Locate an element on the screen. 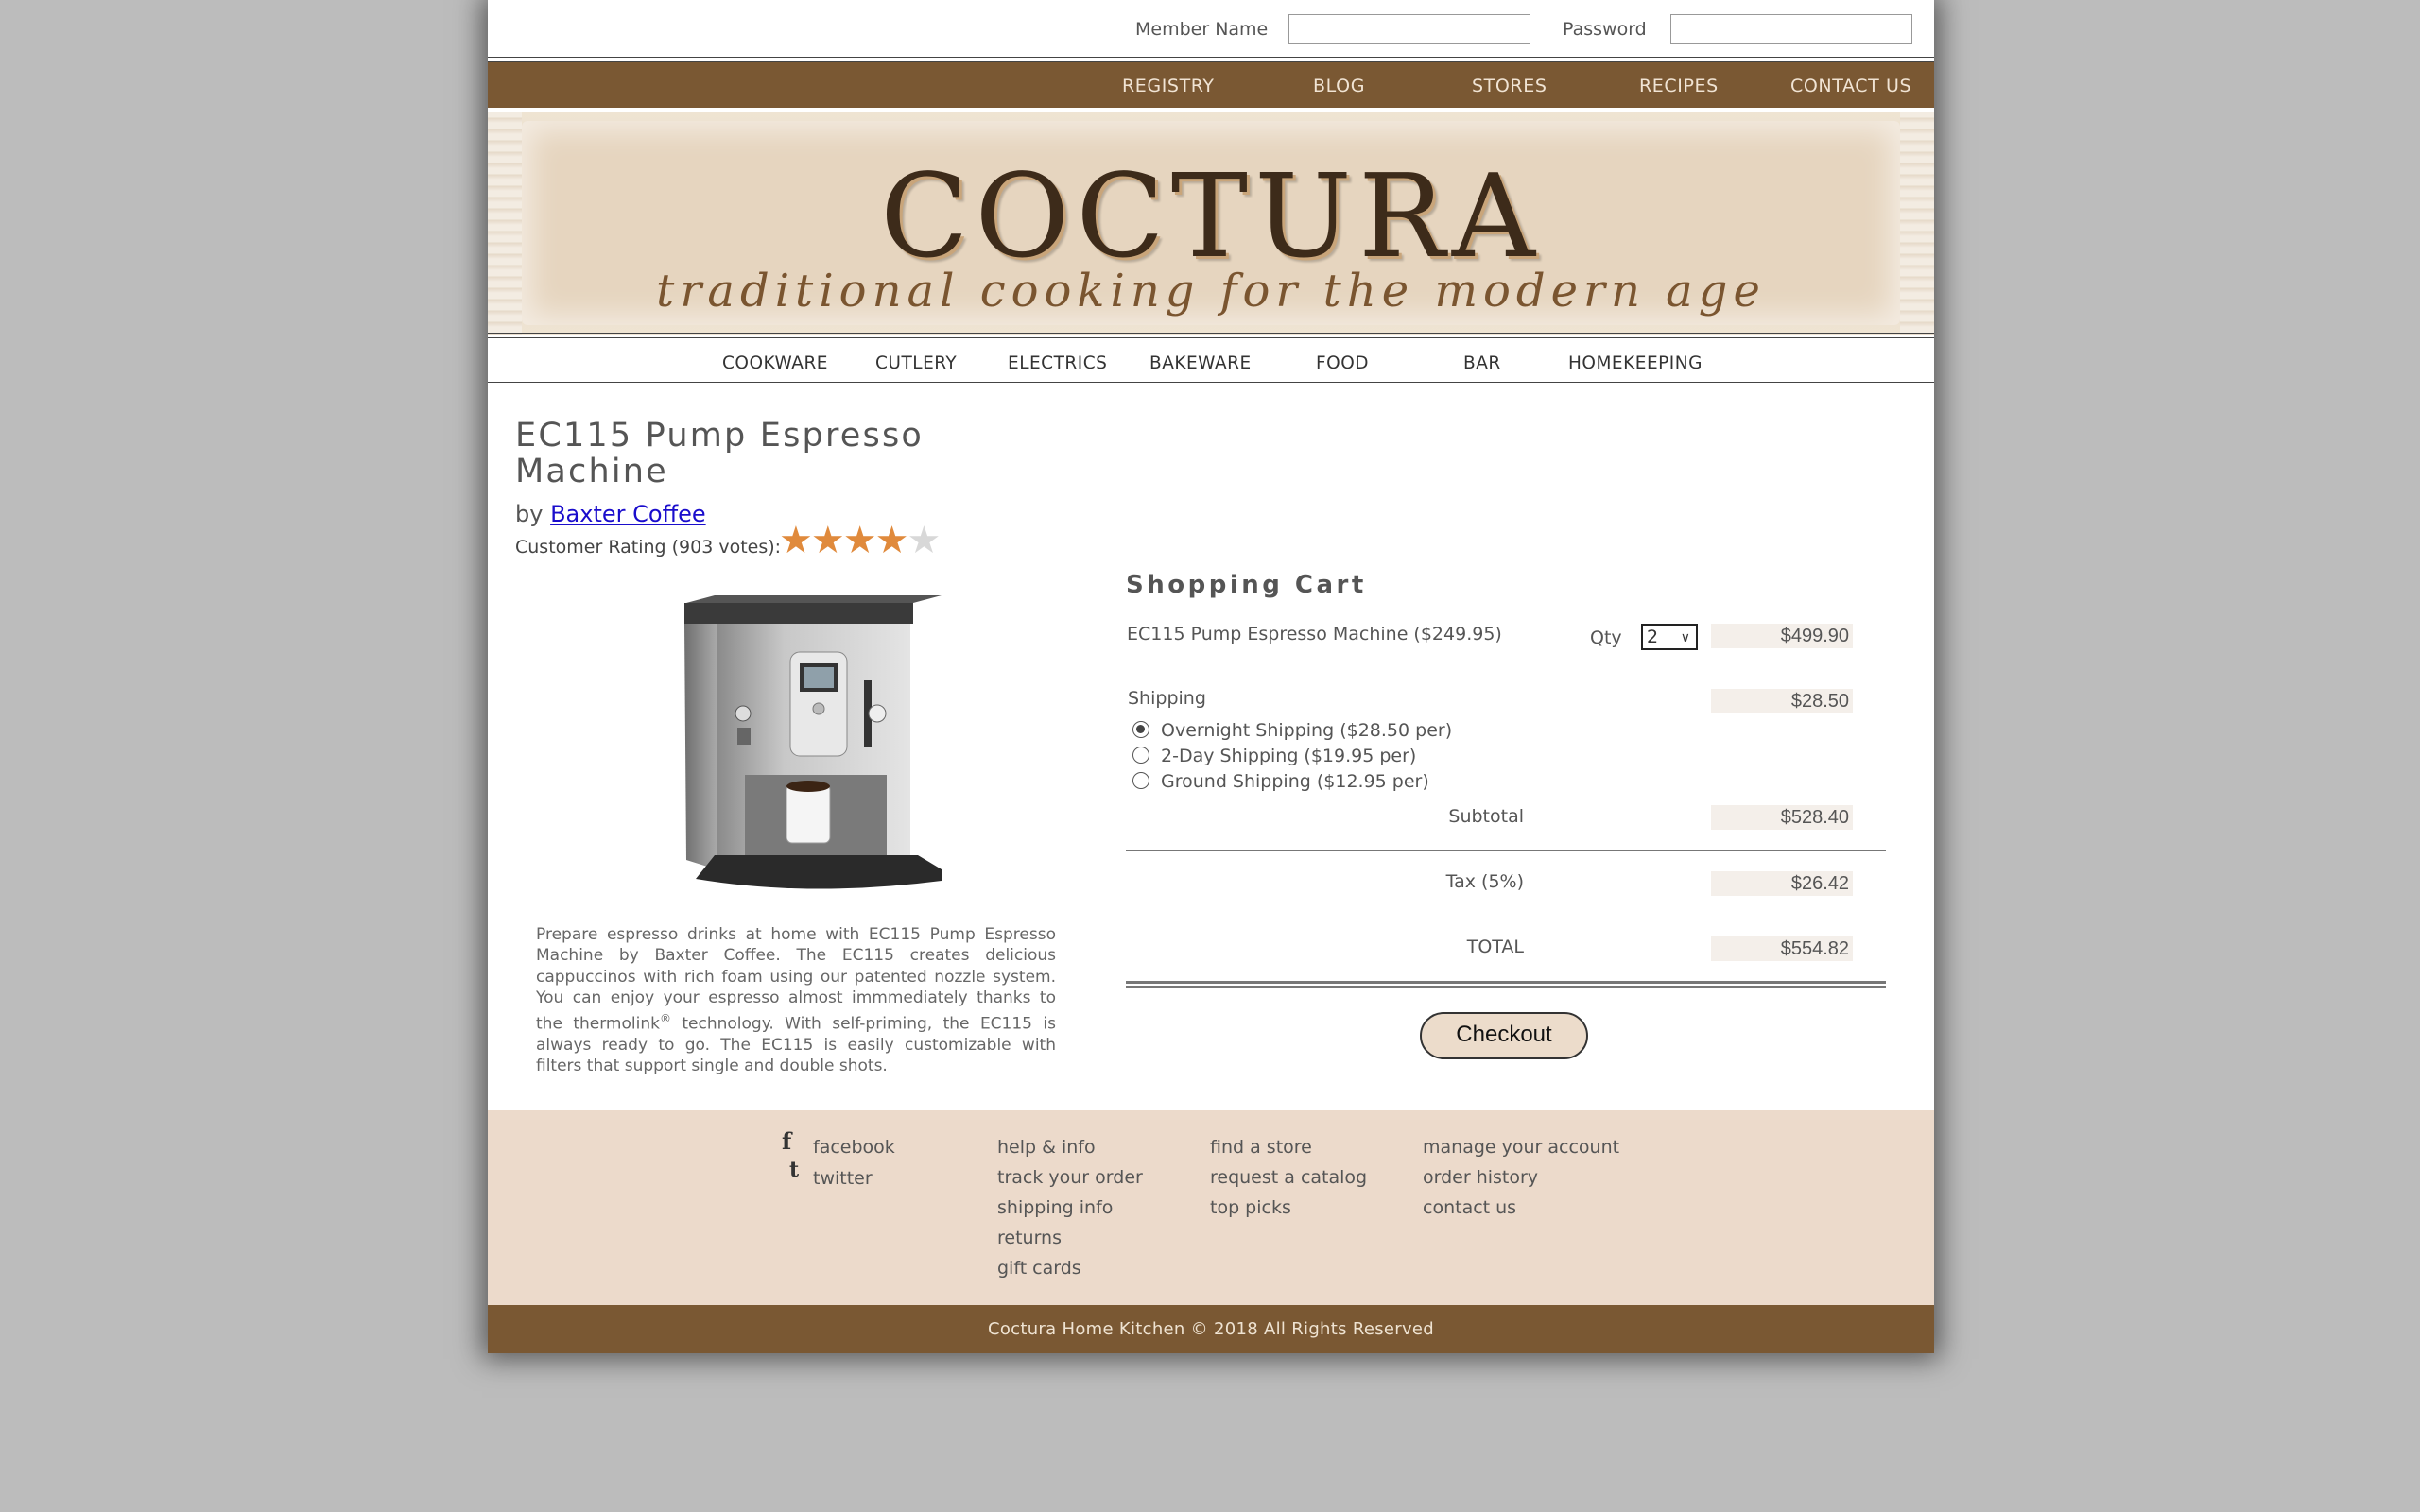  footer-link-find-store: find a store is located at coordinates (1261, 1147).